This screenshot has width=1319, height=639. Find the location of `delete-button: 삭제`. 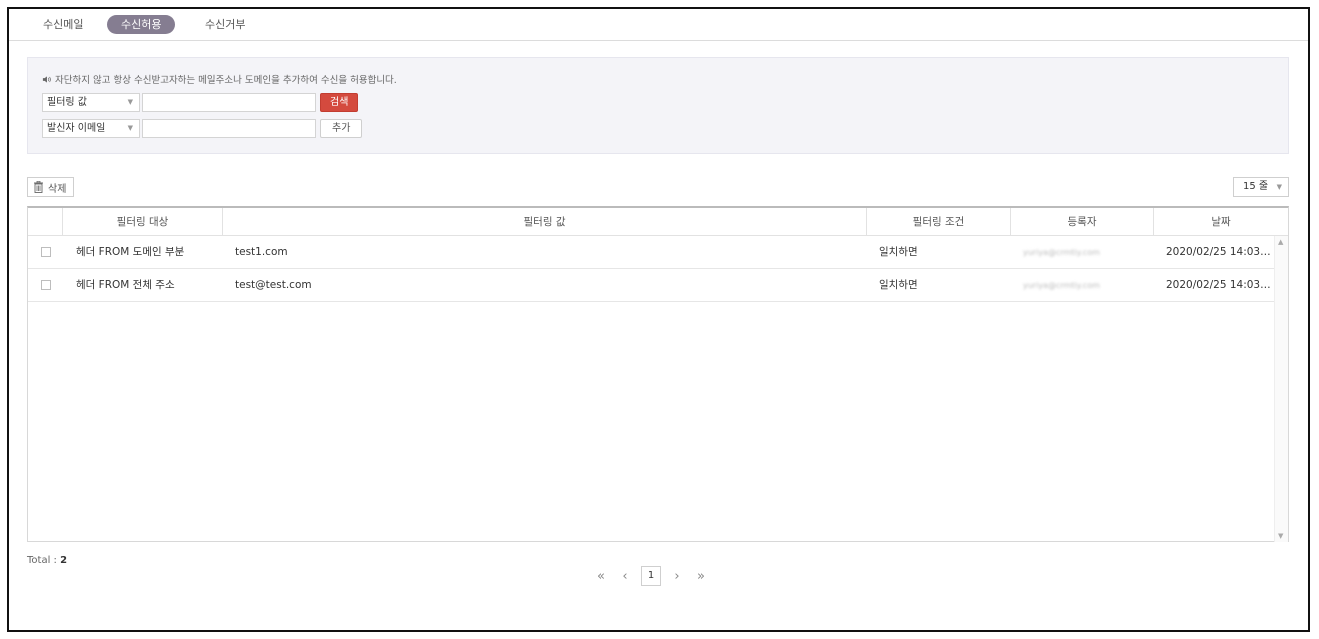

delete-button: 삭제 is located at coordinates (51, 187).